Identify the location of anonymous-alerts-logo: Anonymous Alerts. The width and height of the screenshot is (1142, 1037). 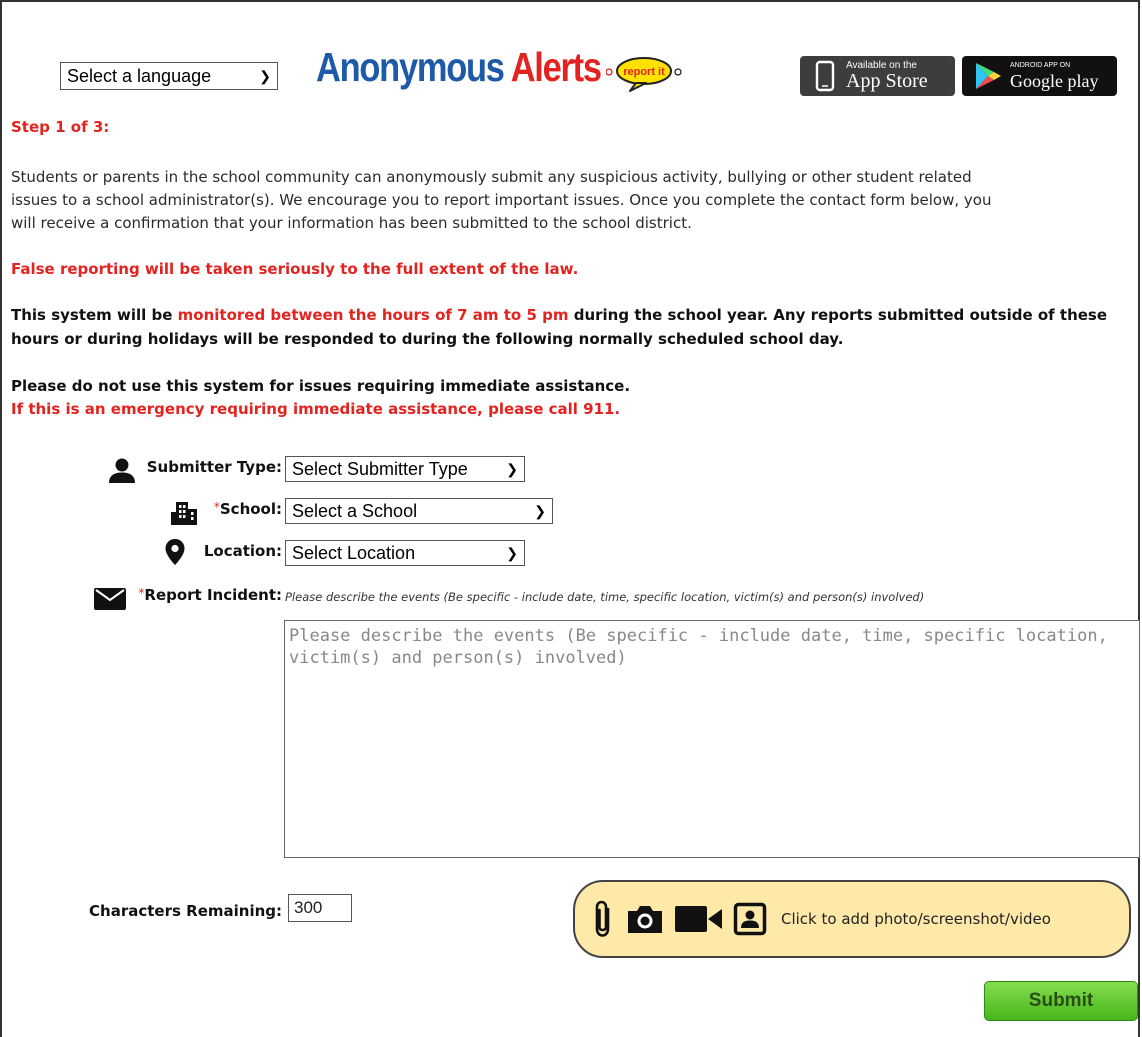
(459, 74).